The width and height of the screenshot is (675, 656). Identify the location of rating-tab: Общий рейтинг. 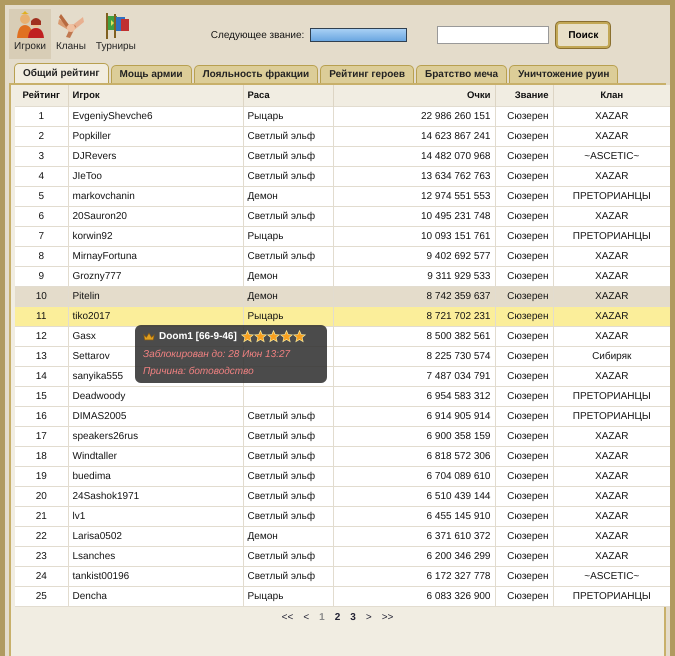
(61, 73).